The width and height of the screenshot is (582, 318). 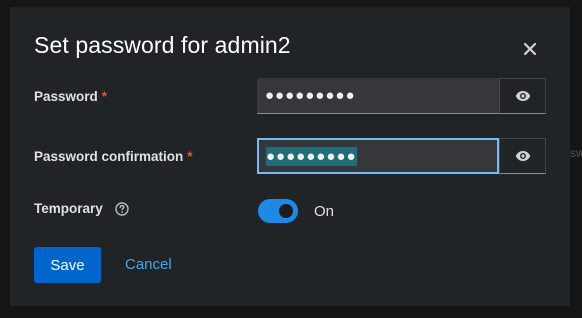 I want to click on password-input: ●●●●●●●●●, so click(x=378, y=96).